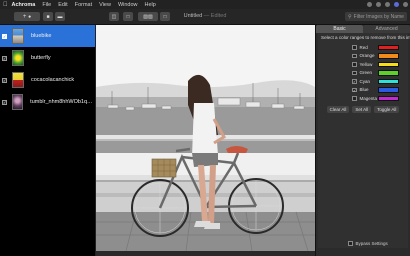 The image size is (410, 256). I want to click on edited-indicator: — Edited, so click(215, 16).